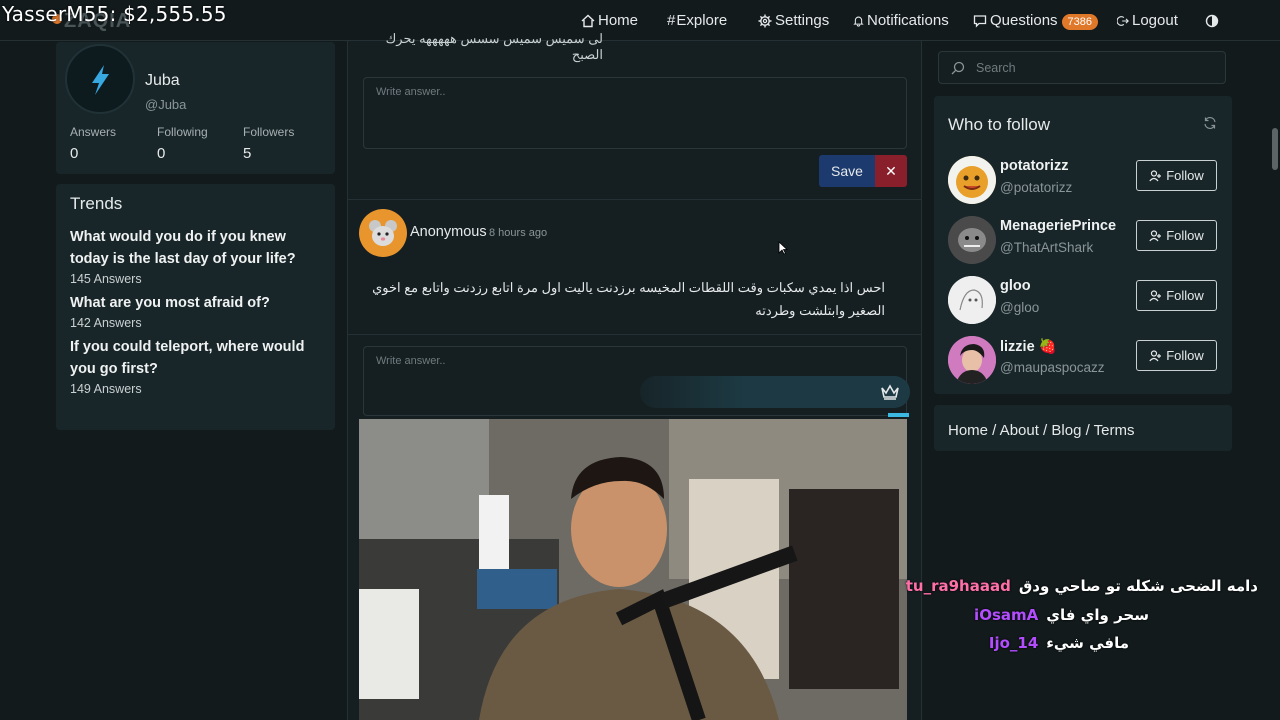 The width and height of the screenshot is (1280, 720). Describe the element at coordinates (494, 46) in the screenshot. I see `previous-post-text: لى سميس سميس سسس هههههه يحرك الصبح` at that location.